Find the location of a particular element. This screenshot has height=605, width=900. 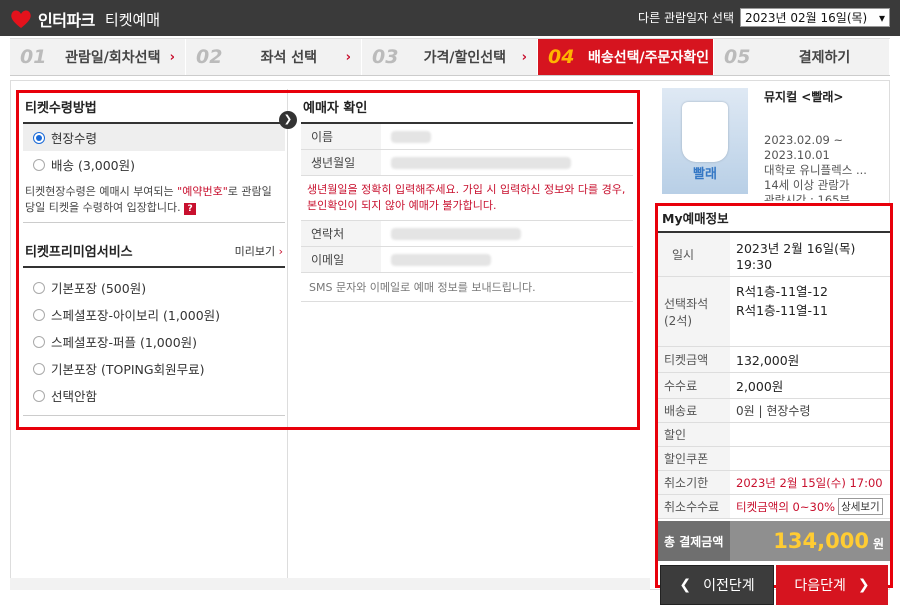

seat-label-line2: (2석) is located at coordinates (678, 320).